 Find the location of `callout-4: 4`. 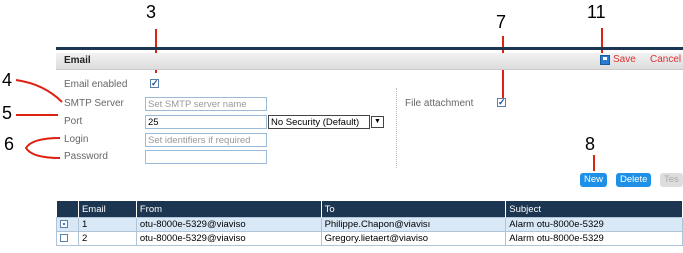

callout-4: 4 is located at coordinates (7, 80).